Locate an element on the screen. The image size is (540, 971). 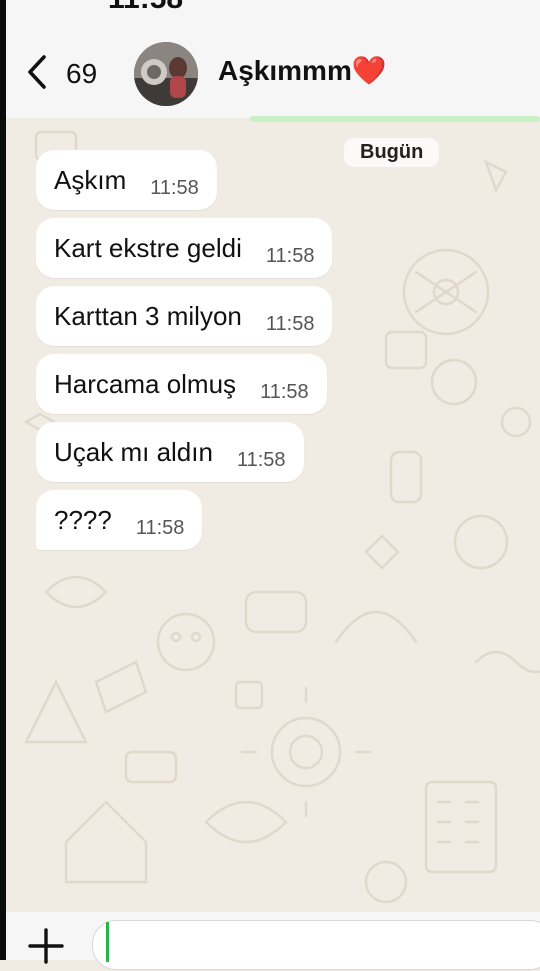
message-bubble: Kart ekstre geldi 11:58 is located at coordinates (184, 248).